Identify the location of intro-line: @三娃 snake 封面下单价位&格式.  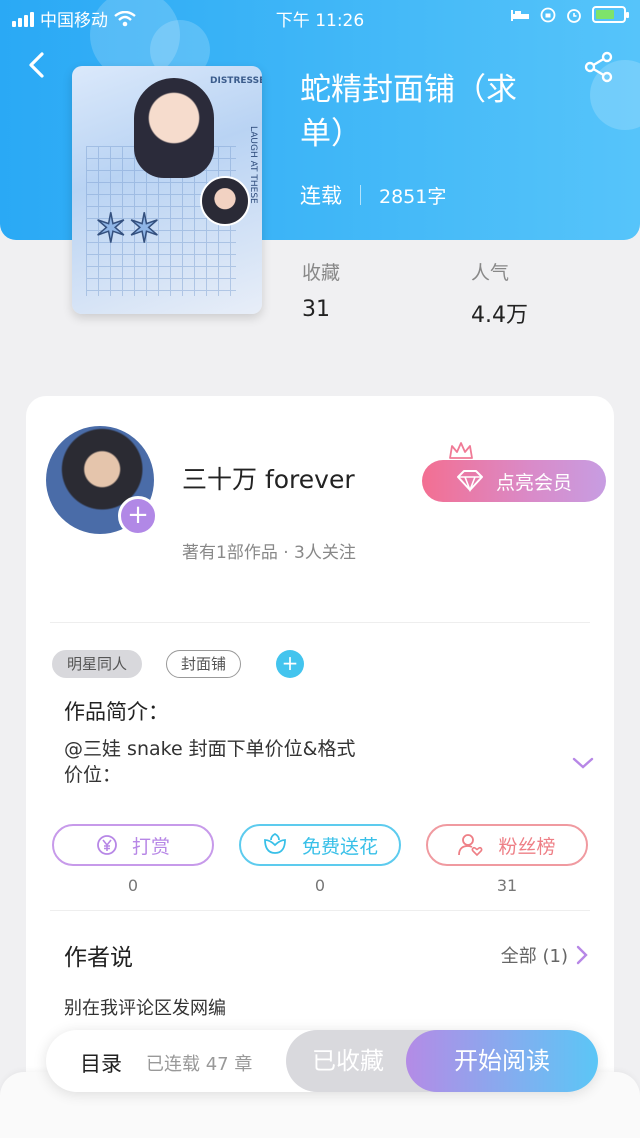
(210, 749).